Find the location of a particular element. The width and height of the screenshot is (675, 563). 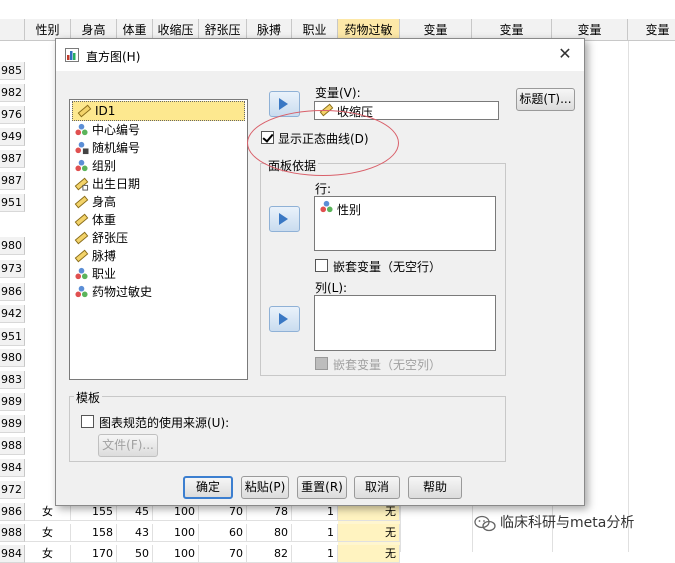

help-button: 帮助 is located at coordinates (435, 487).